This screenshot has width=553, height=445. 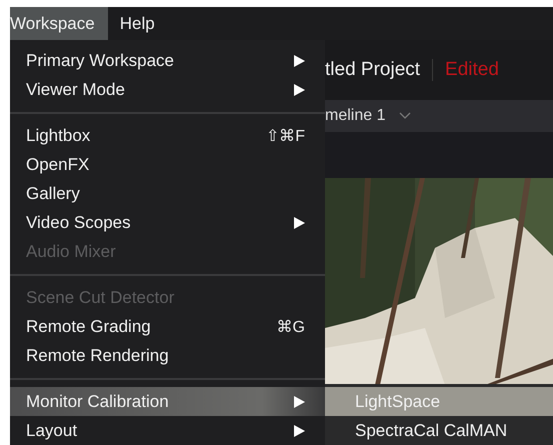 I want to click on menu-item: Monitor Calibration, so click(x=167, y=401).